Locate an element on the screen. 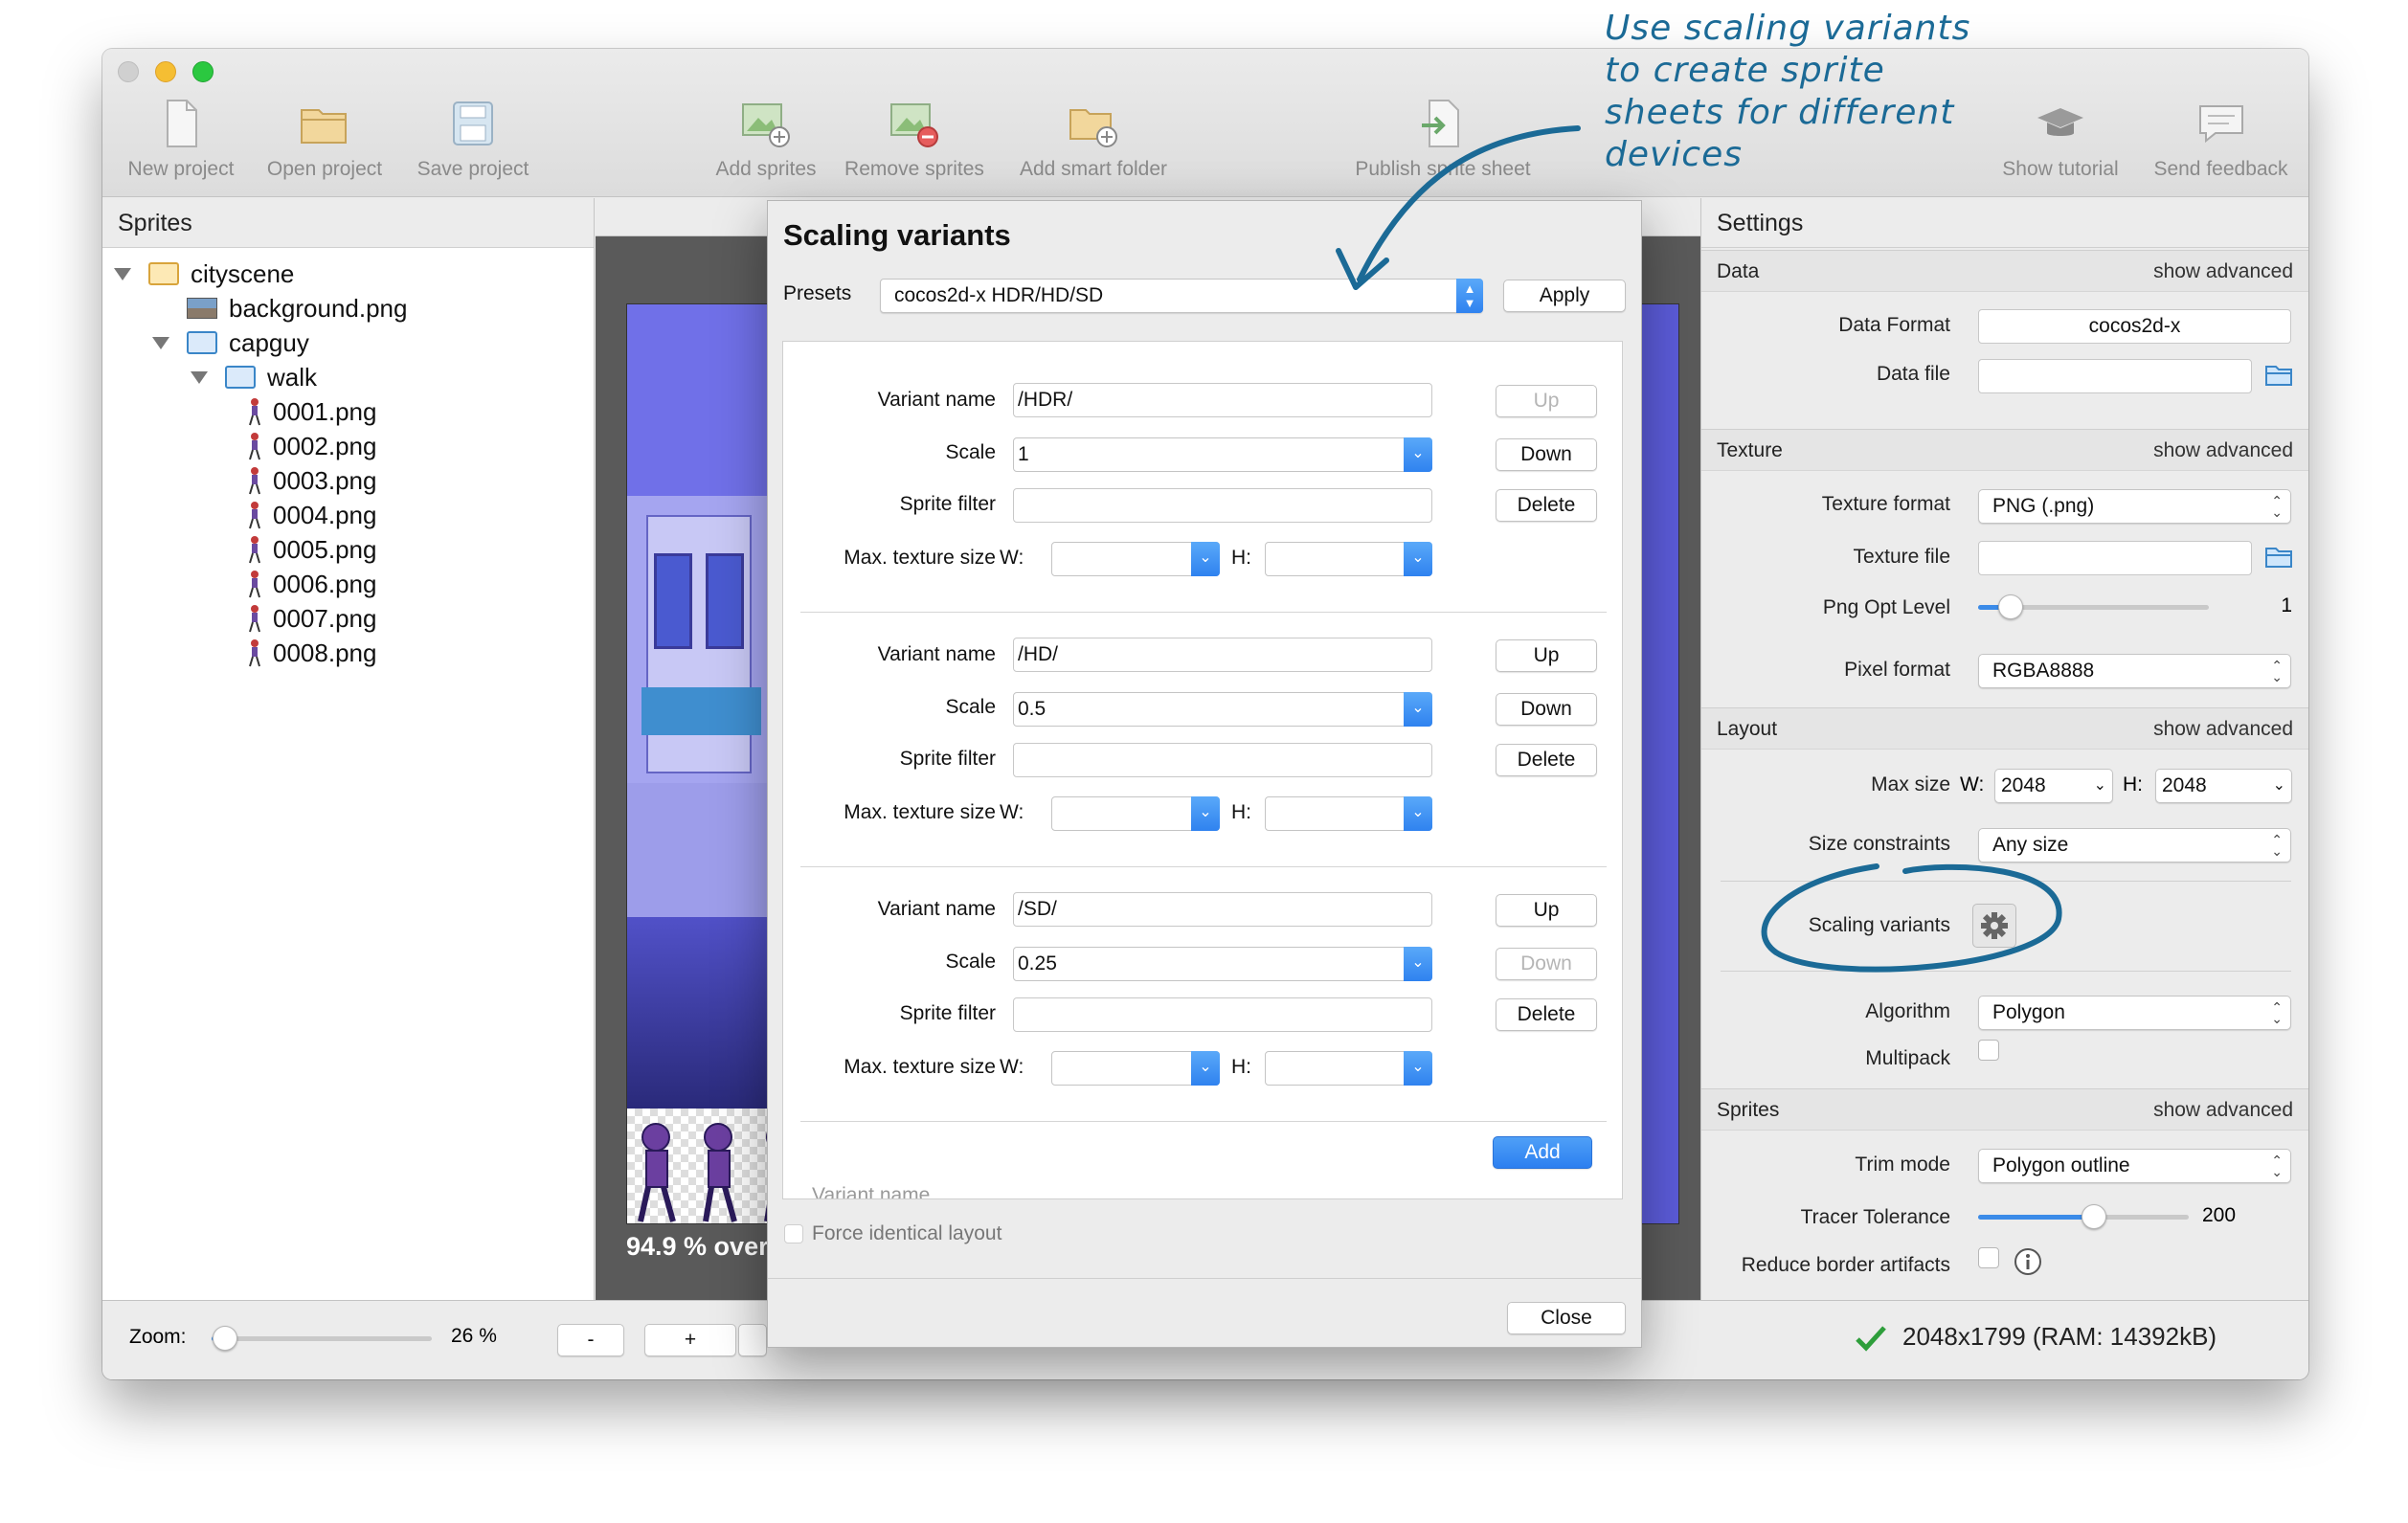 This screenshot has width=2408, height=1523. chevron-down-icon: ⌄ is located at coordinates (1418, 559).